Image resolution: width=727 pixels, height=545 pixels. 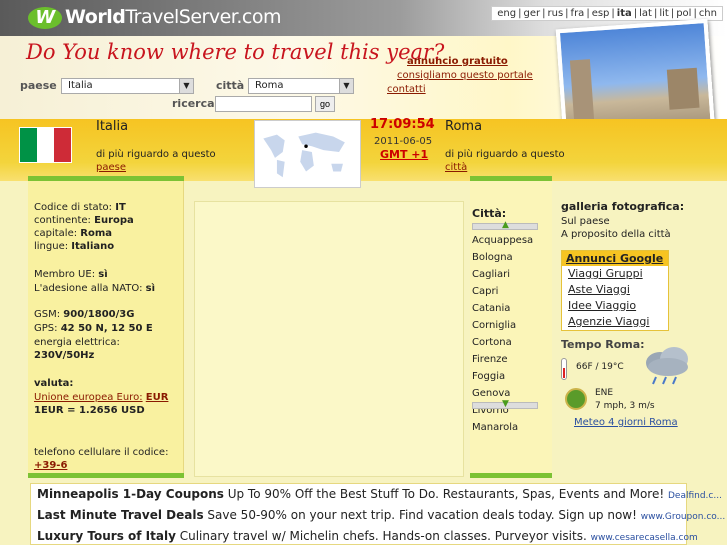 I want to click on country-more-link: paese, so click(x=111, y=167).